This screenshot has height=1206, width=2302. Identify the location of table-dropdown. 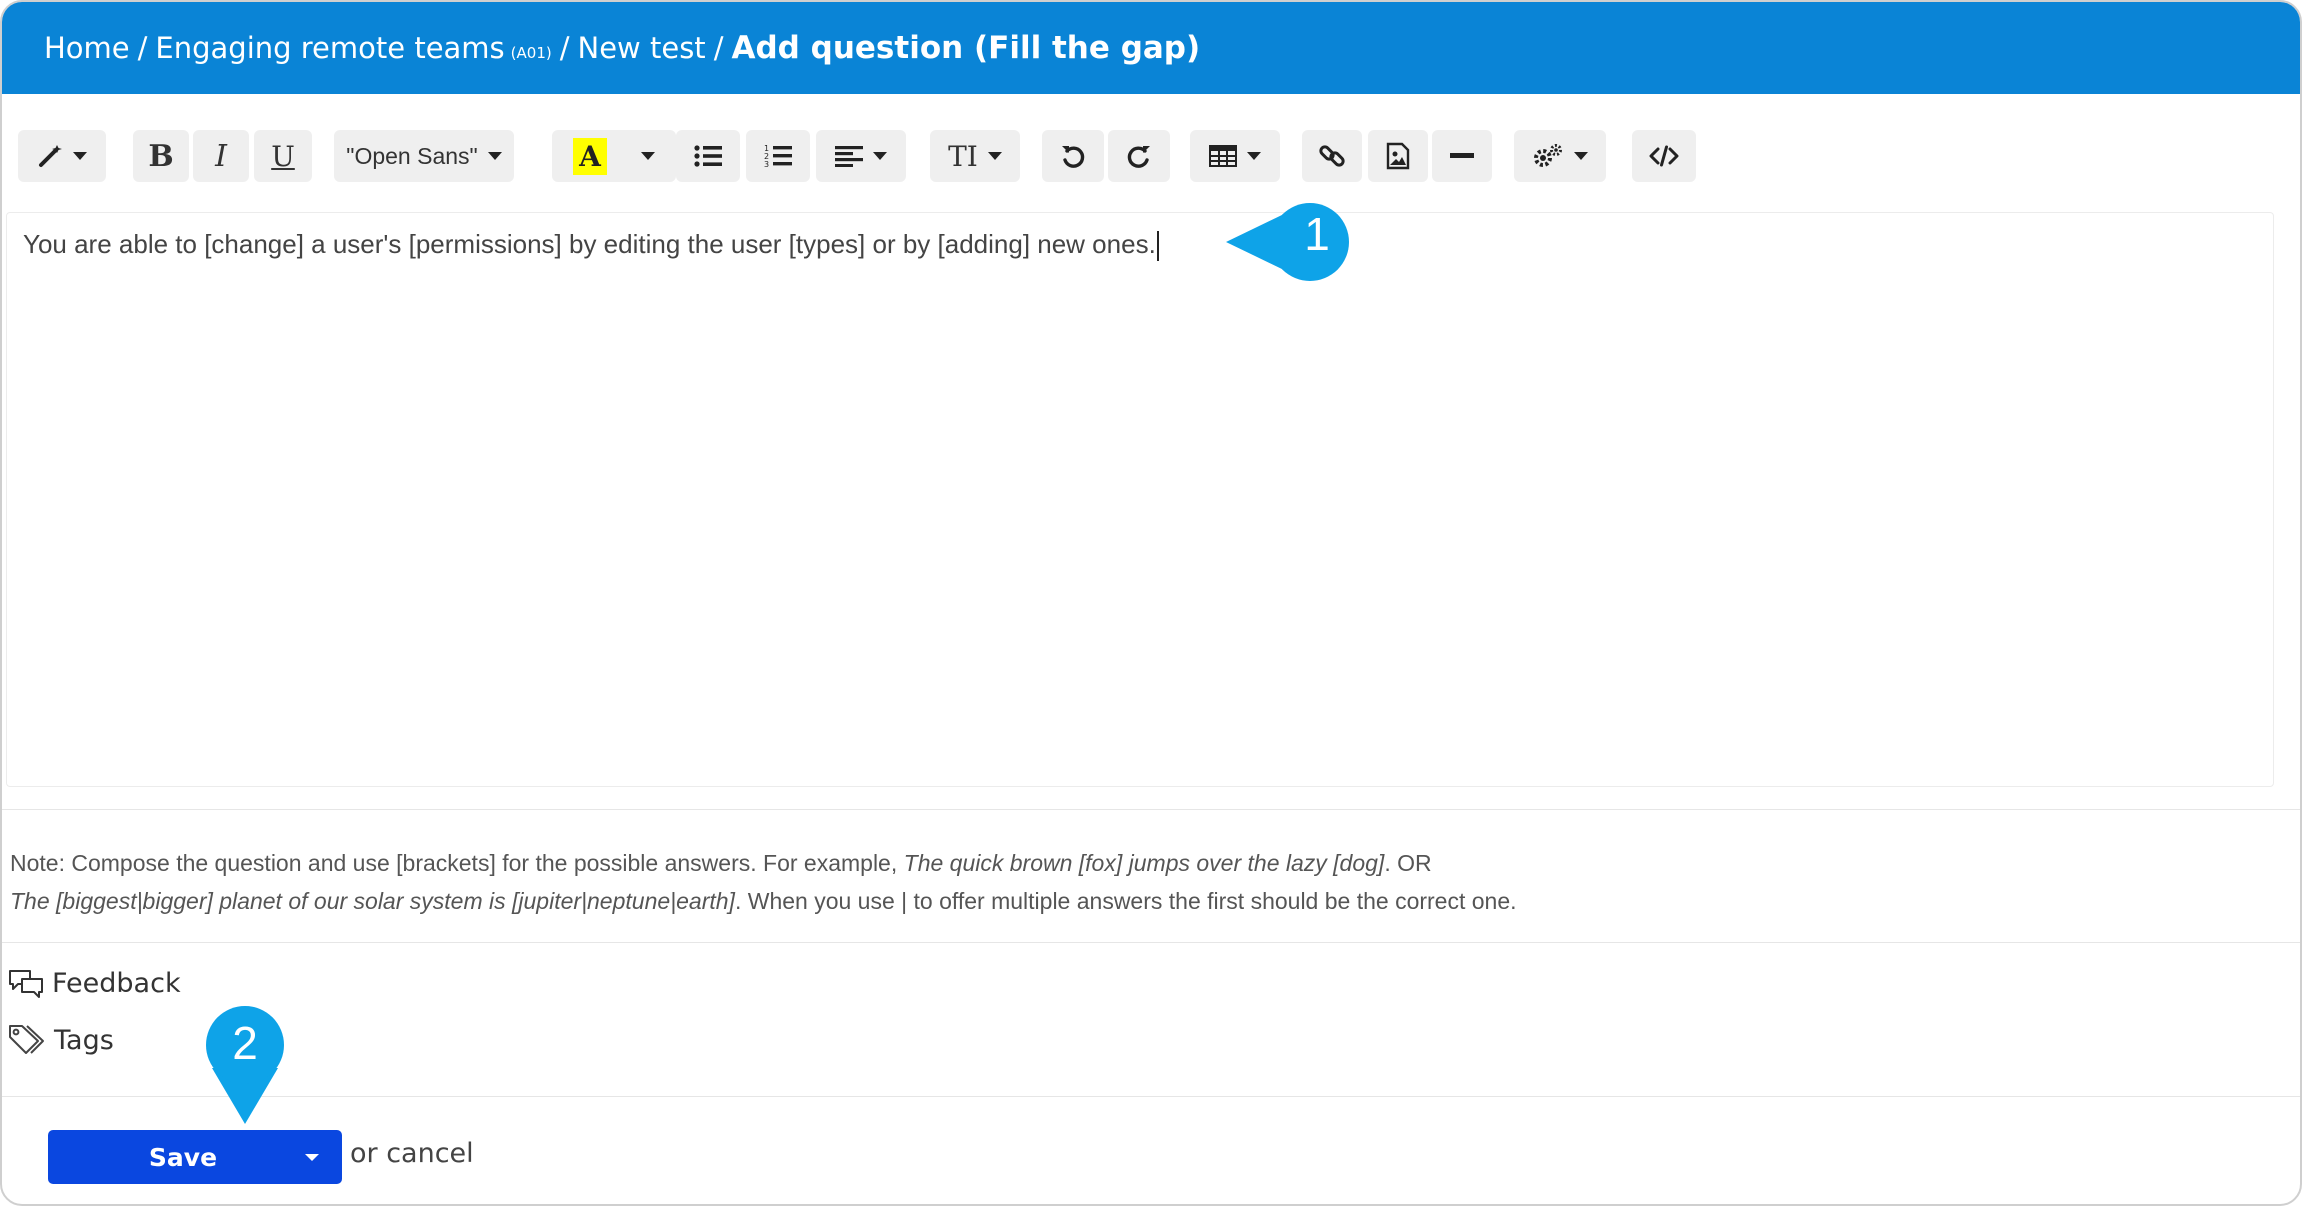
(1235, 156).